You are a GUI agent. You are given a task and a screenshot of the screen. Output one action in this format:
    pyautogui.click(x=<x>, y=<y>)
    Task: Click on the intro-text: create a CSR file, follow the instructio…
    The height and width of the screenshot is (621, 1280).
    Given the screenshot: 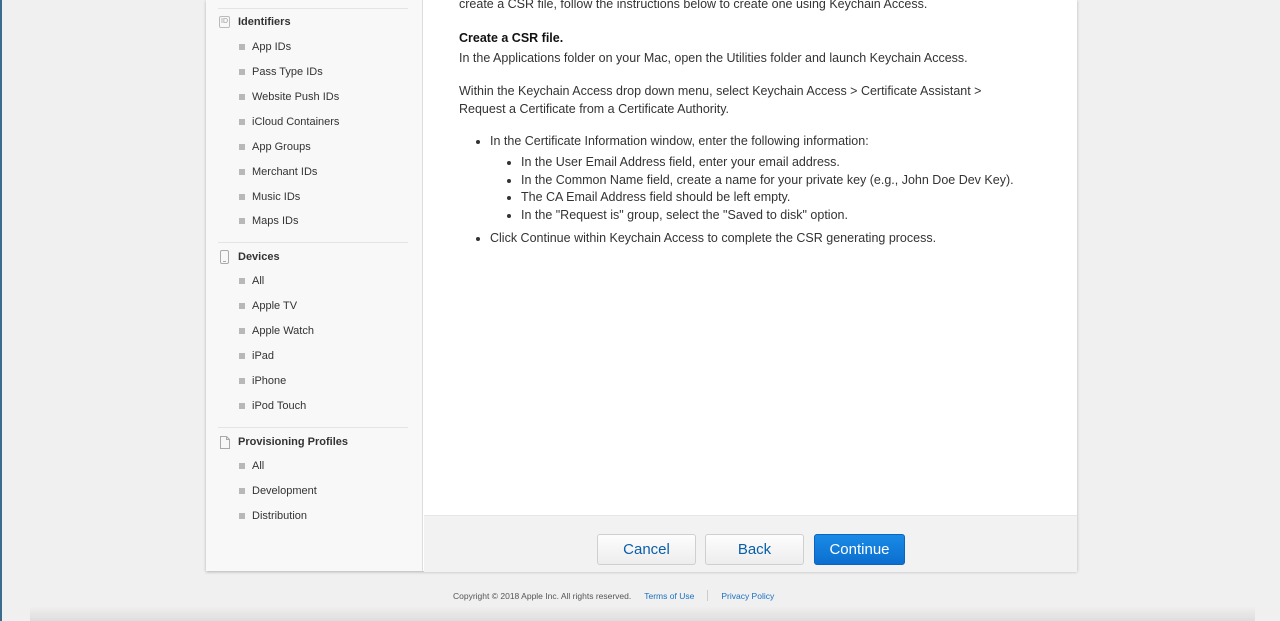 What is the action you would take?
    pyautogui.click(x=693, y=5)
    